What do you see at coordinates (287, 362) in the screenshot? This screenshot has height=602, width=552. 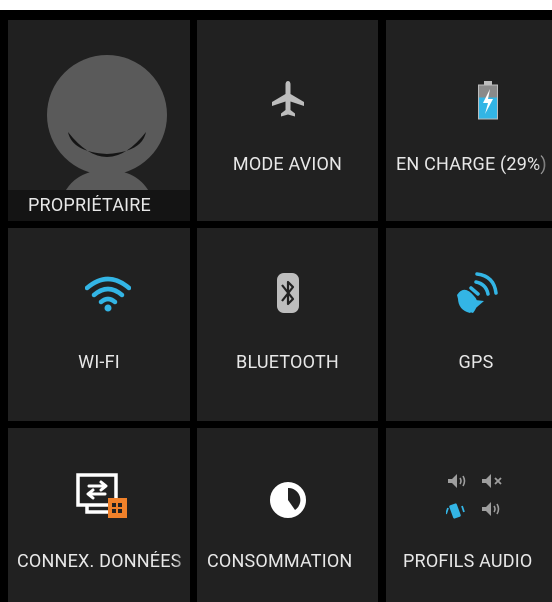 I see `tile-bluetooth-label: BLUETOOTH` at bounding box center [287, 362].